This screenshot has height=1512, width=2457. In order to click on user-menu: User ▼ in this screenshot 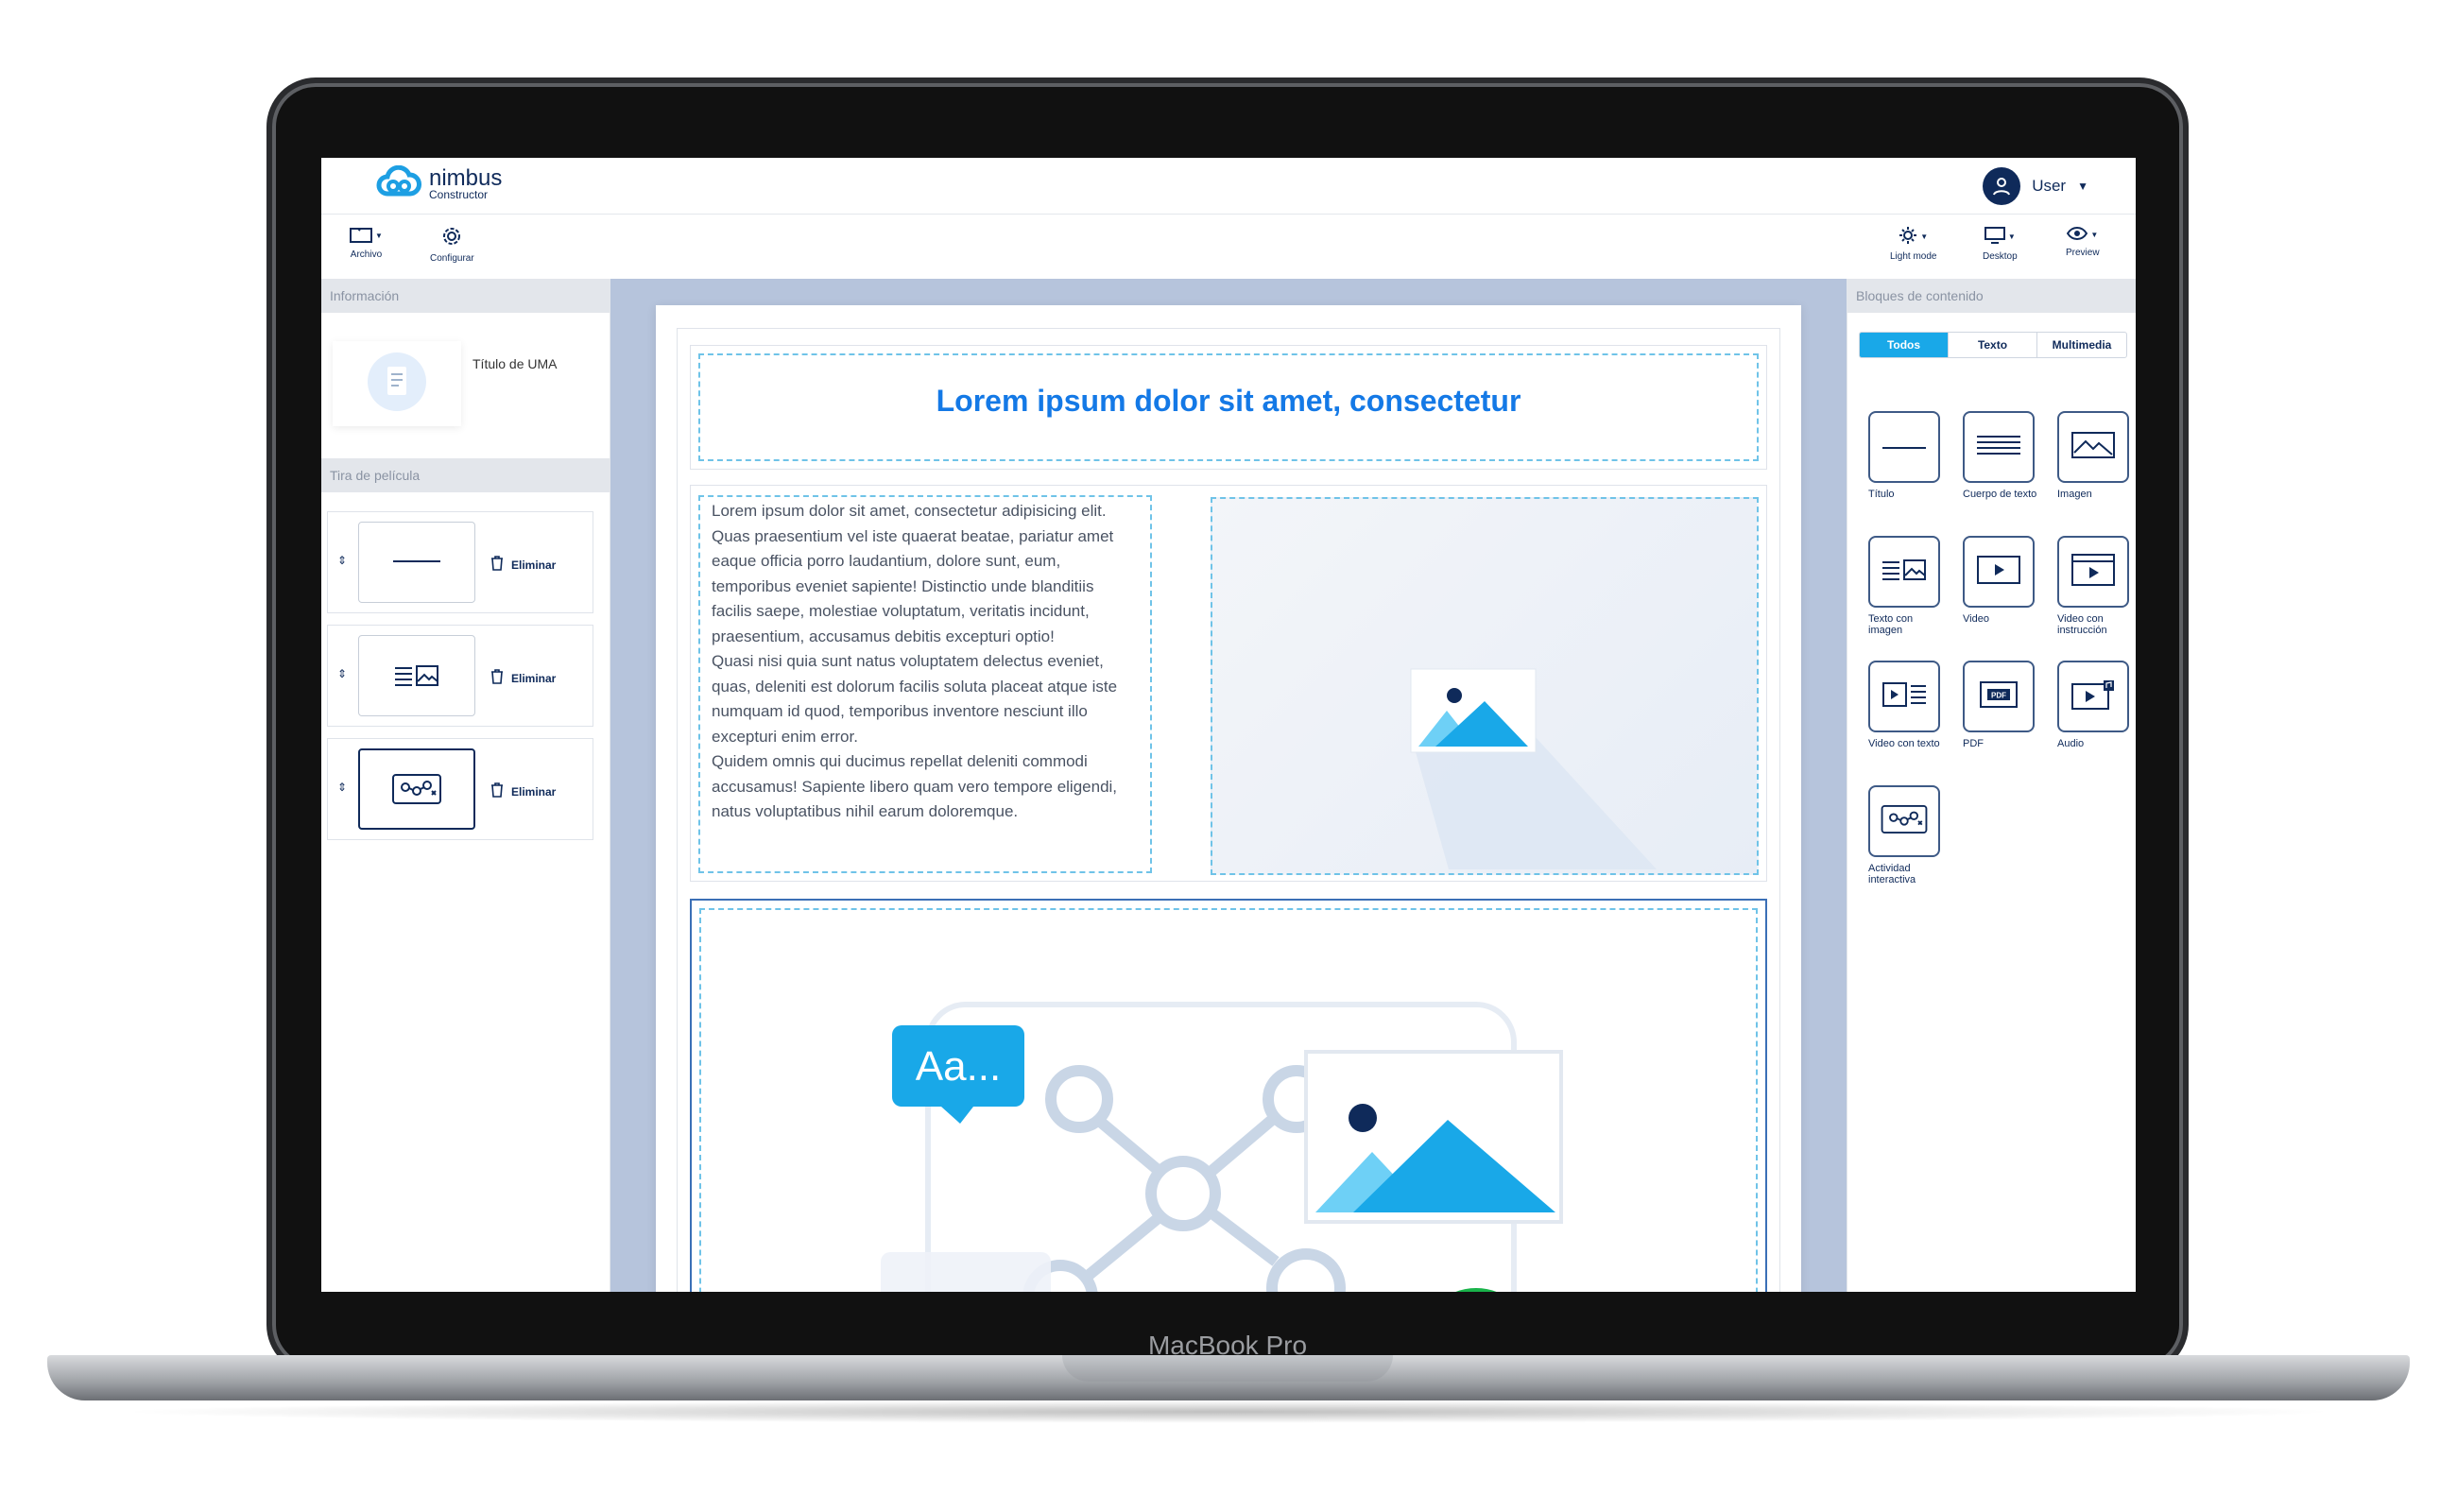, I will do `click(2035, 186)`.